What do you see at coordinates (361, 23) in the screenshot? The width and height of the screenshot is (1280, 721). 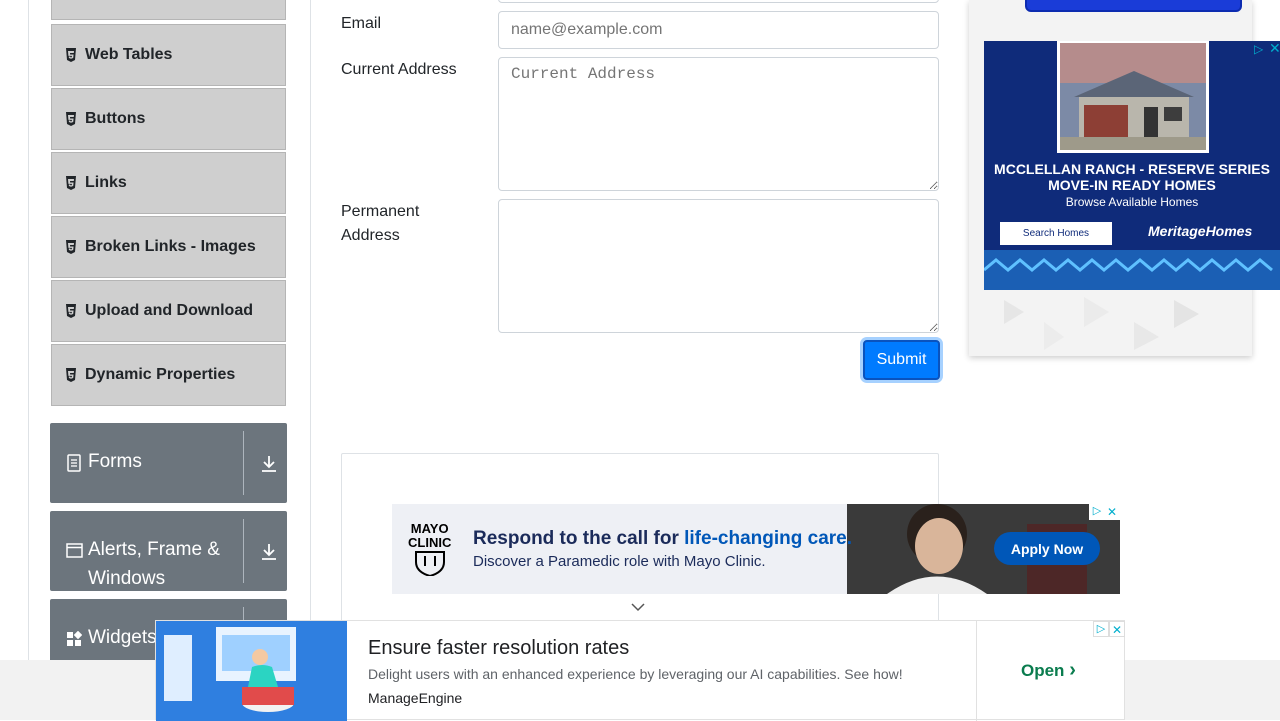 I see `email-label: Email` at bounding box center [361, 23].